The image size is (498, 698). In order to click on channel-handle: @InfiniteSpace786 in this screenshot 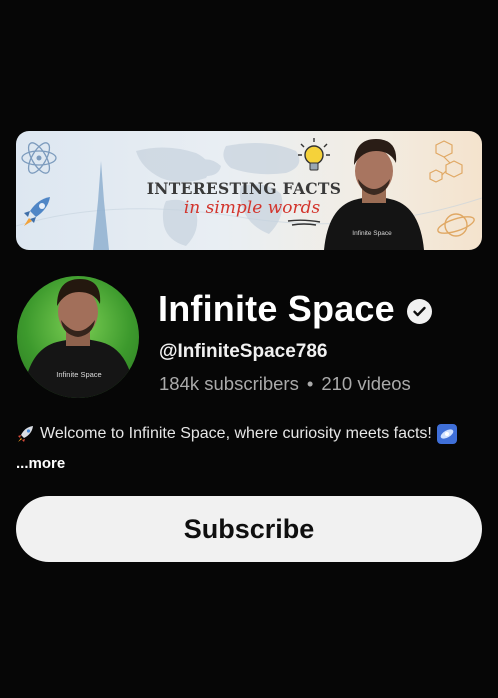, I will do `click(243, 351)`.